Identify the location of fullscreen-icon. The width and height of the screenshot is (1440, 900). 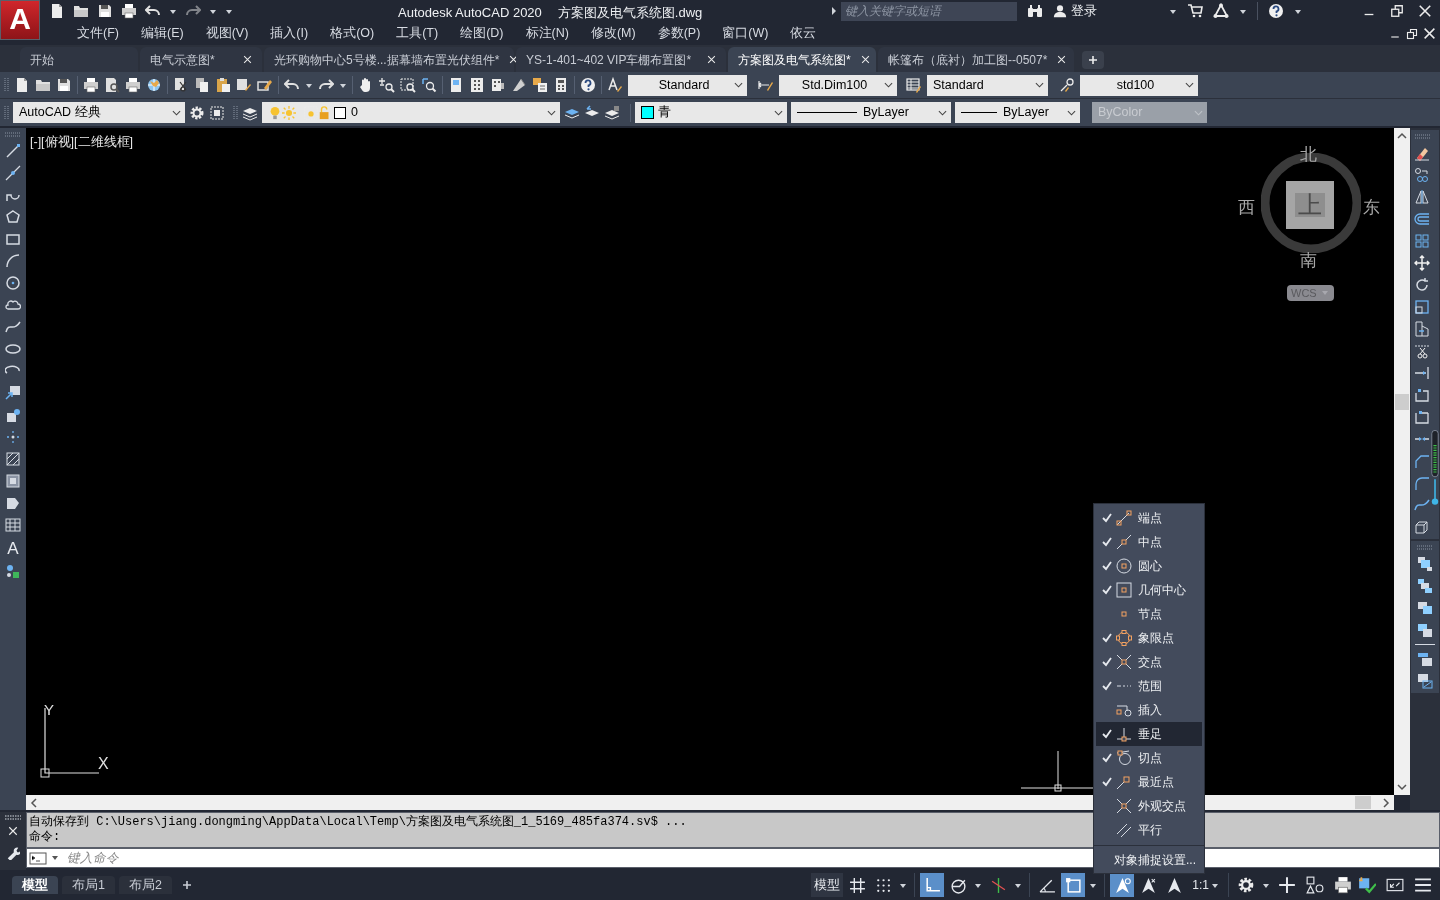
(1395, 885).